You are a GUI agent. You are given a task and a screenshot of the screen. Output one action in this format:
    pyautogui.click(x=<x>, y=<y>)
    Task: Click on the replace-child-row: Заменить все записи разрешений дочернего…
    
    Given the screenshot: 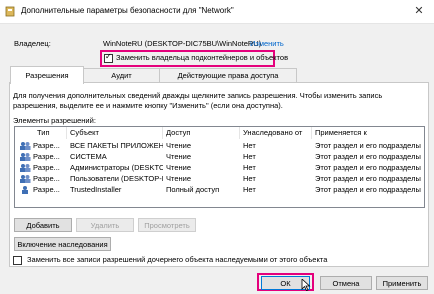 What is the action you would take?
    pyautogui.click(x=213, y=260)
    